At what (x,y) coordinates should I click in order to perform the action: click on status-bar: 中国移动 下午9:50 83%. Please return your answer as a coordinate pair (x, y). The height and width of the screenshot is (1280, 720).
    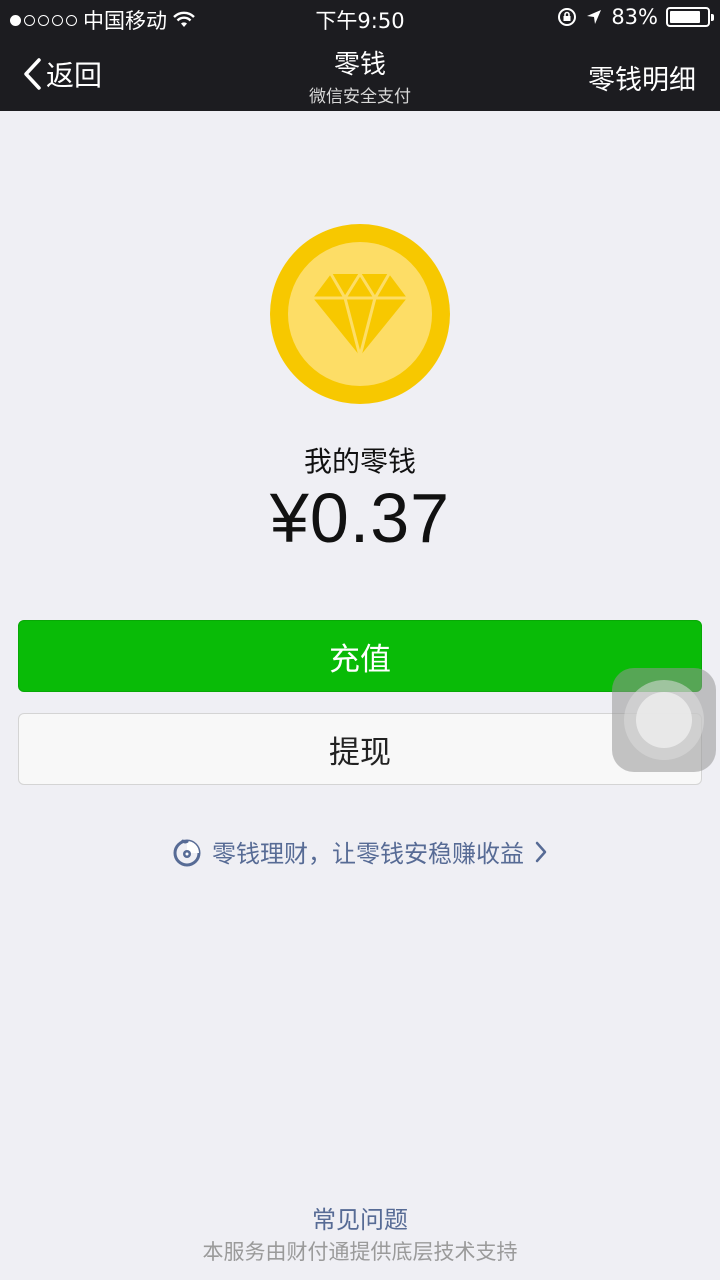
    Looking at the image, I should click on (360, 18).